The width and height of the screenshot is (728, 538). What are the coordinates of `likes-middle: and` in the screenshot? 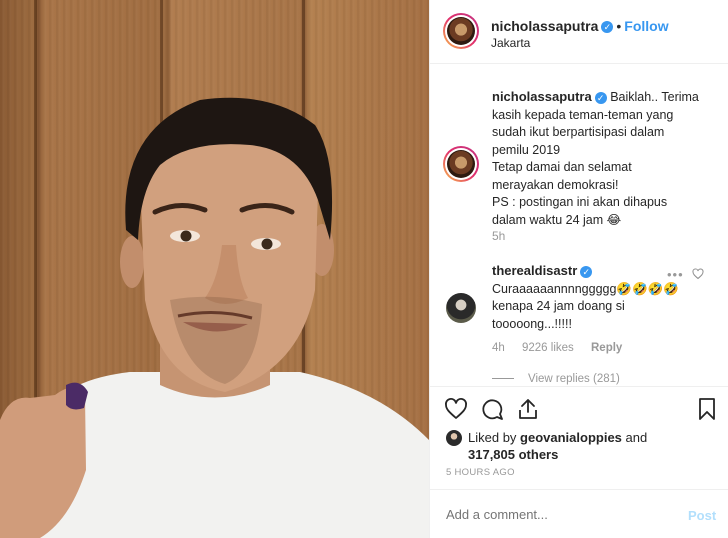 It's located at (634, 437).